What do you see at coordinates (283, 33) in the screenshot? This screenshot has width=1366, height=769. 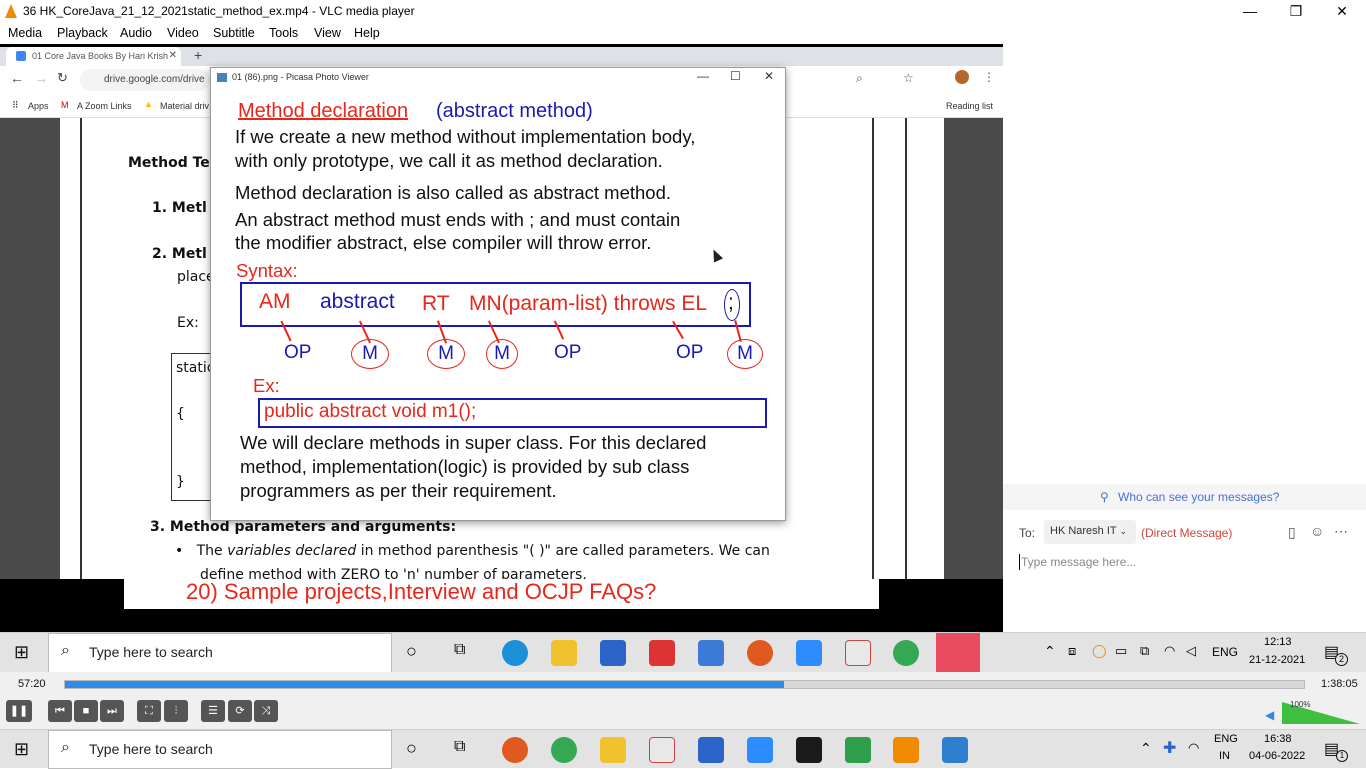 I see `menu-tools: Tools` at bounding box center [283, 33].